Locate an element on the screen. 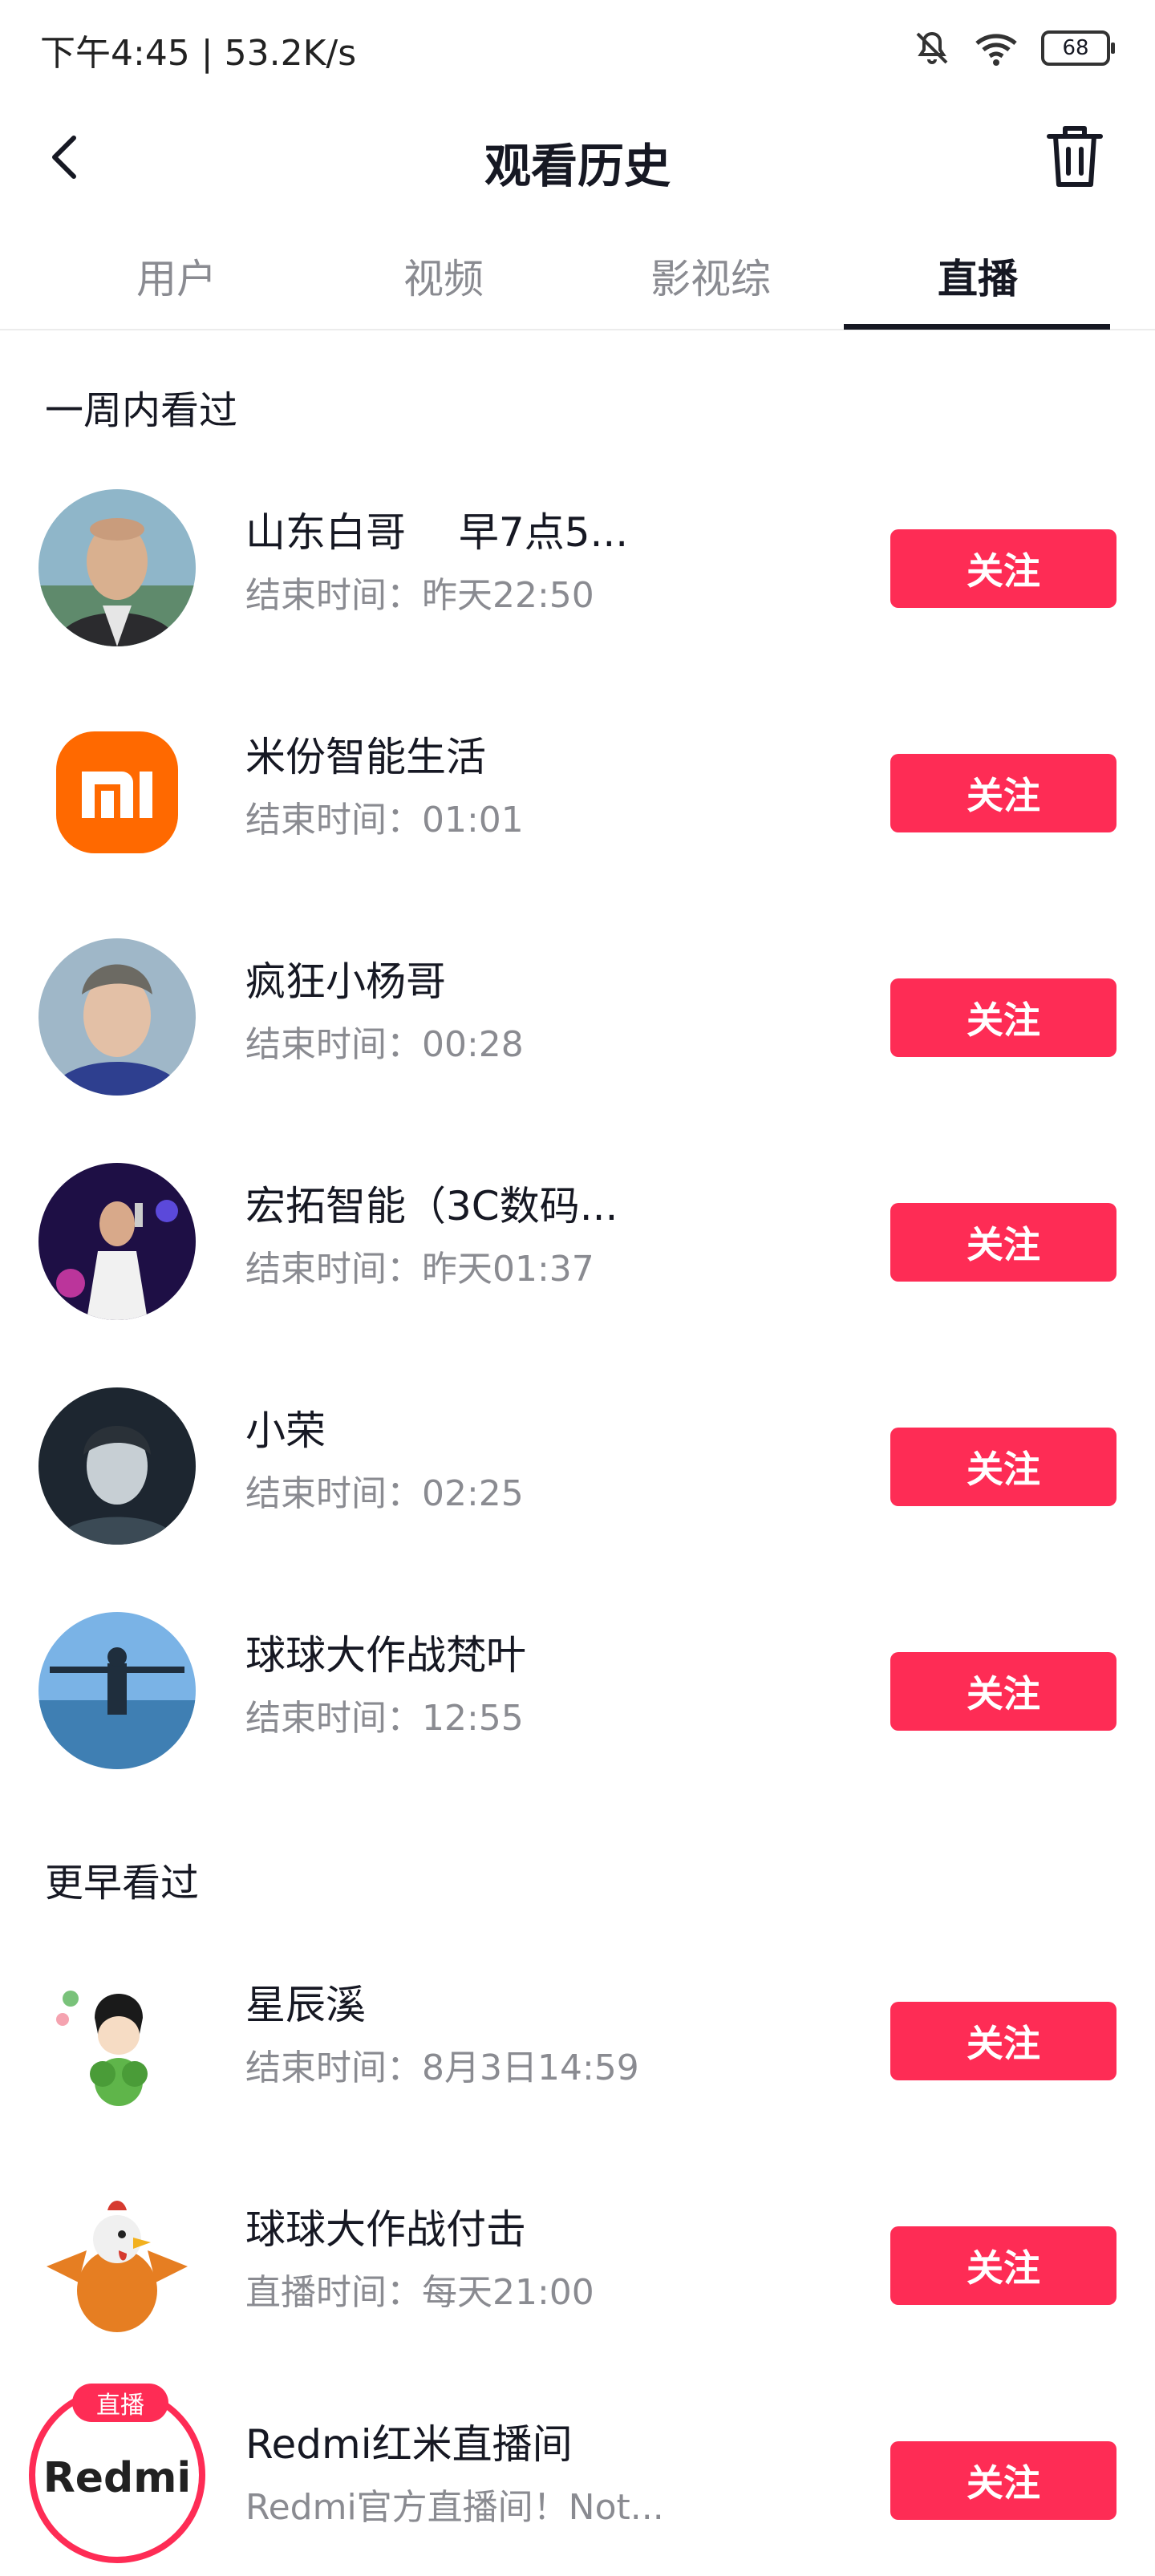 This screenshot has width=1155, height=2576. live-badge: 直播 is located at coordinates (120, 2403).